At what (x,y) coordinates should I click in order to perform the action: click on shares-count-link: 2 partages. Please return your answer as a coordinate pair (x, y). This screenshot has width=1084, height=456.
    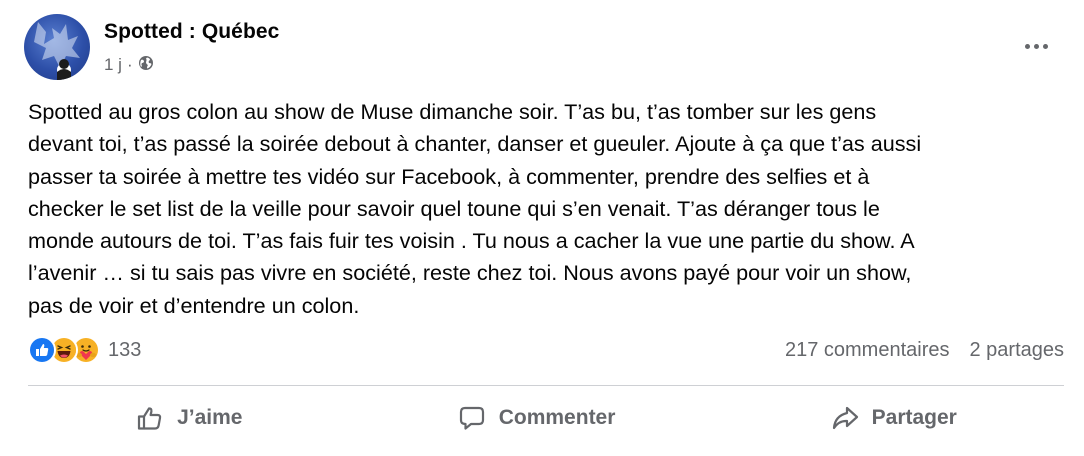
    Looking at the image, I should click on (1016, 350).